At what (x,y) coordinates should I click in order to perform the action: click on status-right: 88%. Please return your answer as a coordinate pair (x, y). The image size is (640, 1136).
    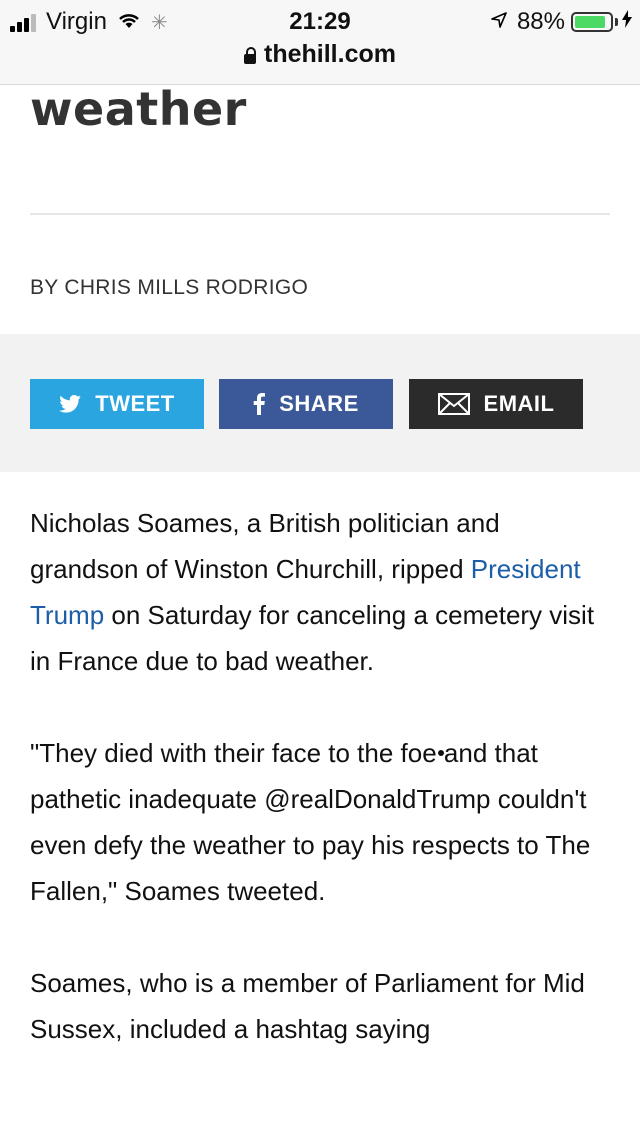
    Looking at the image, I should click on (561, 22).